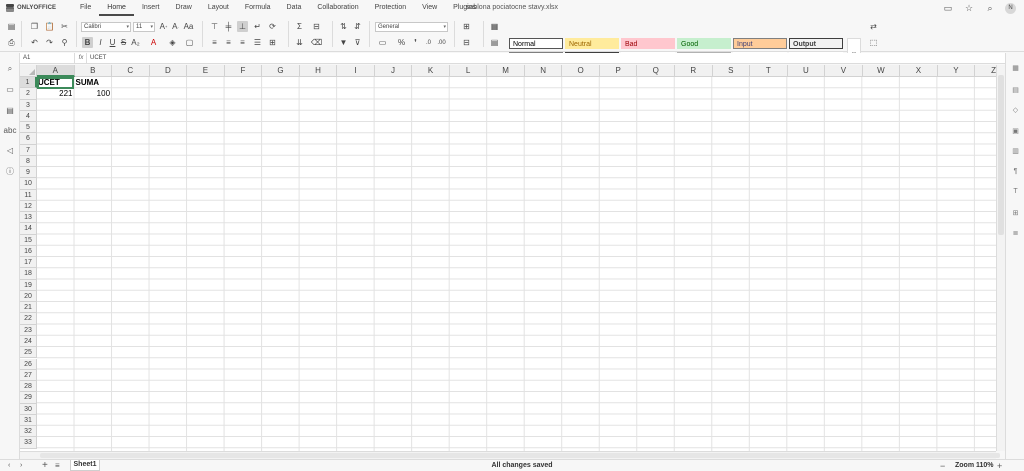  Describe the element at coordinates (28, 285) in the screenshot. I see `row-header-19: 19` at that location.